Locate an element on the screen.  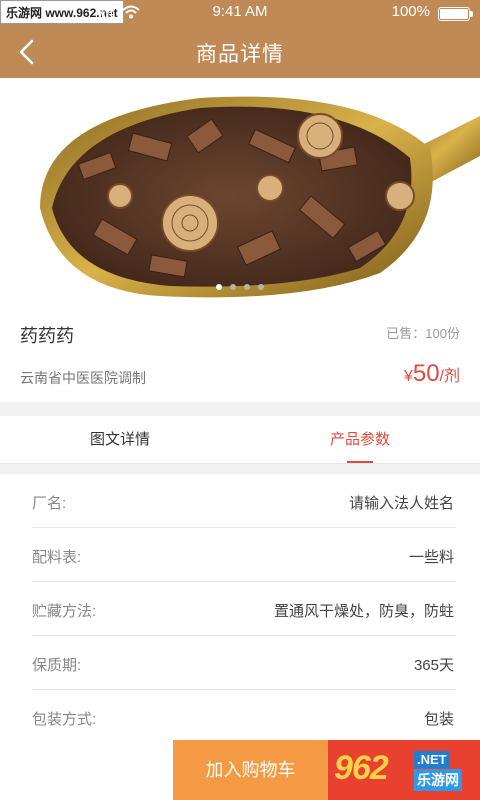
price-currency: ¥ is located at coordinates (408, 376).